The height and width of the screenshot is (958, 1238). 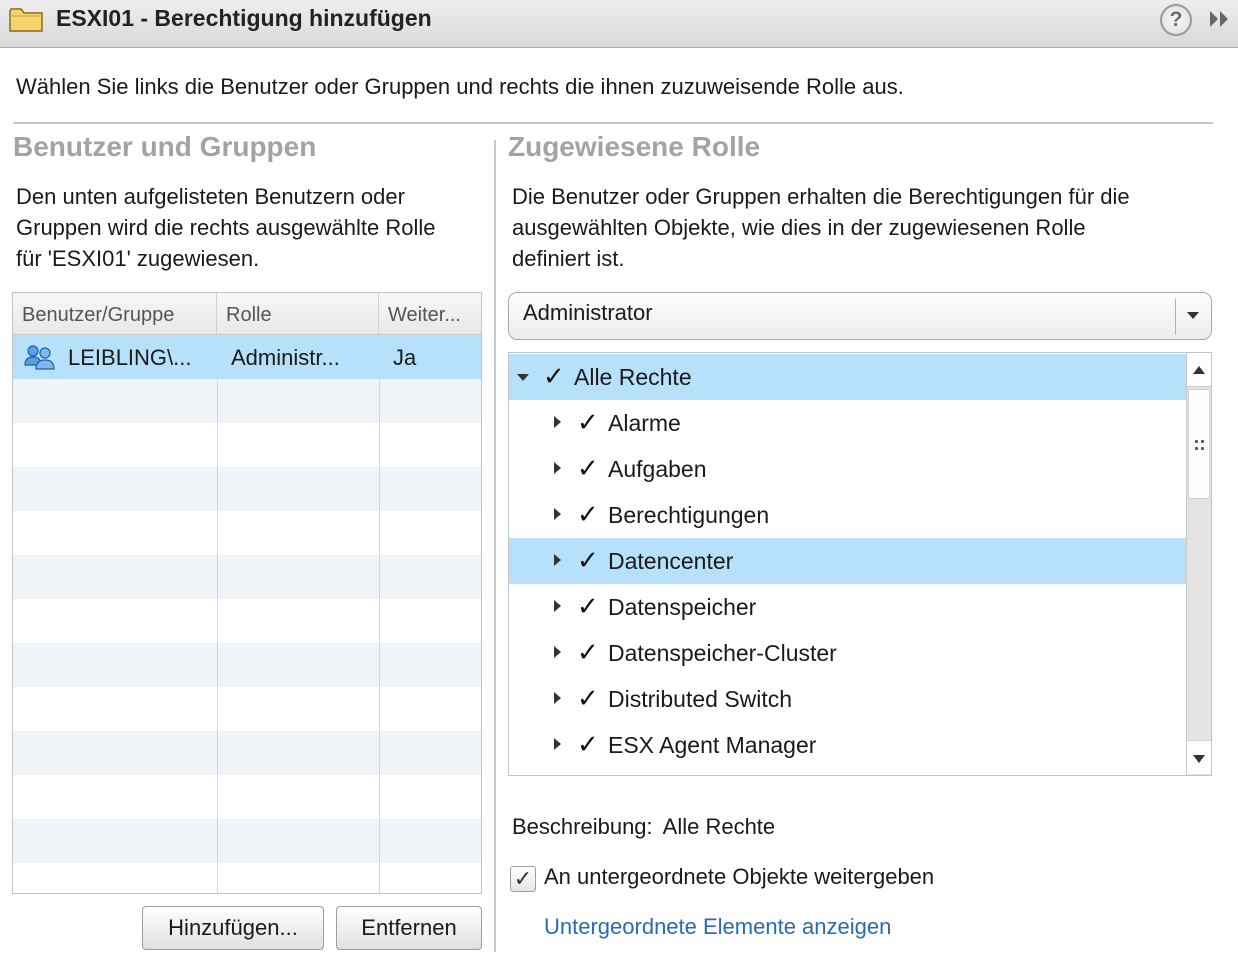 I want to click on role-heading: Zugewiesene Rolle, so click(x=634, y=146).